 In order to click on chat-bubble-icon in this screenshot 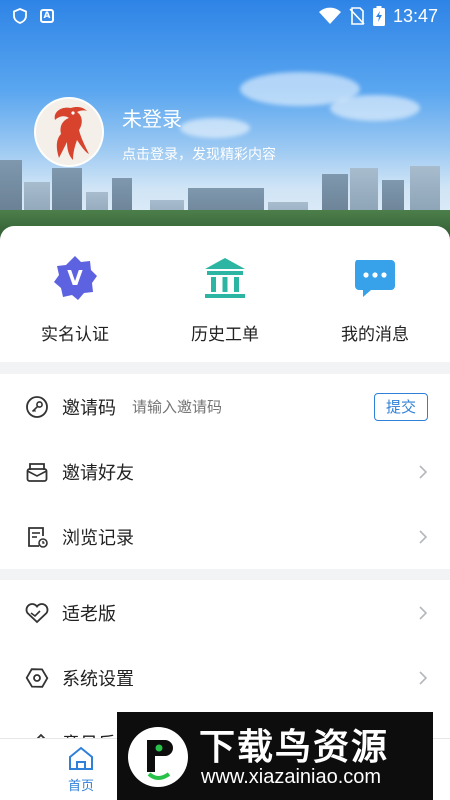, I will do `click(375, 278)`.